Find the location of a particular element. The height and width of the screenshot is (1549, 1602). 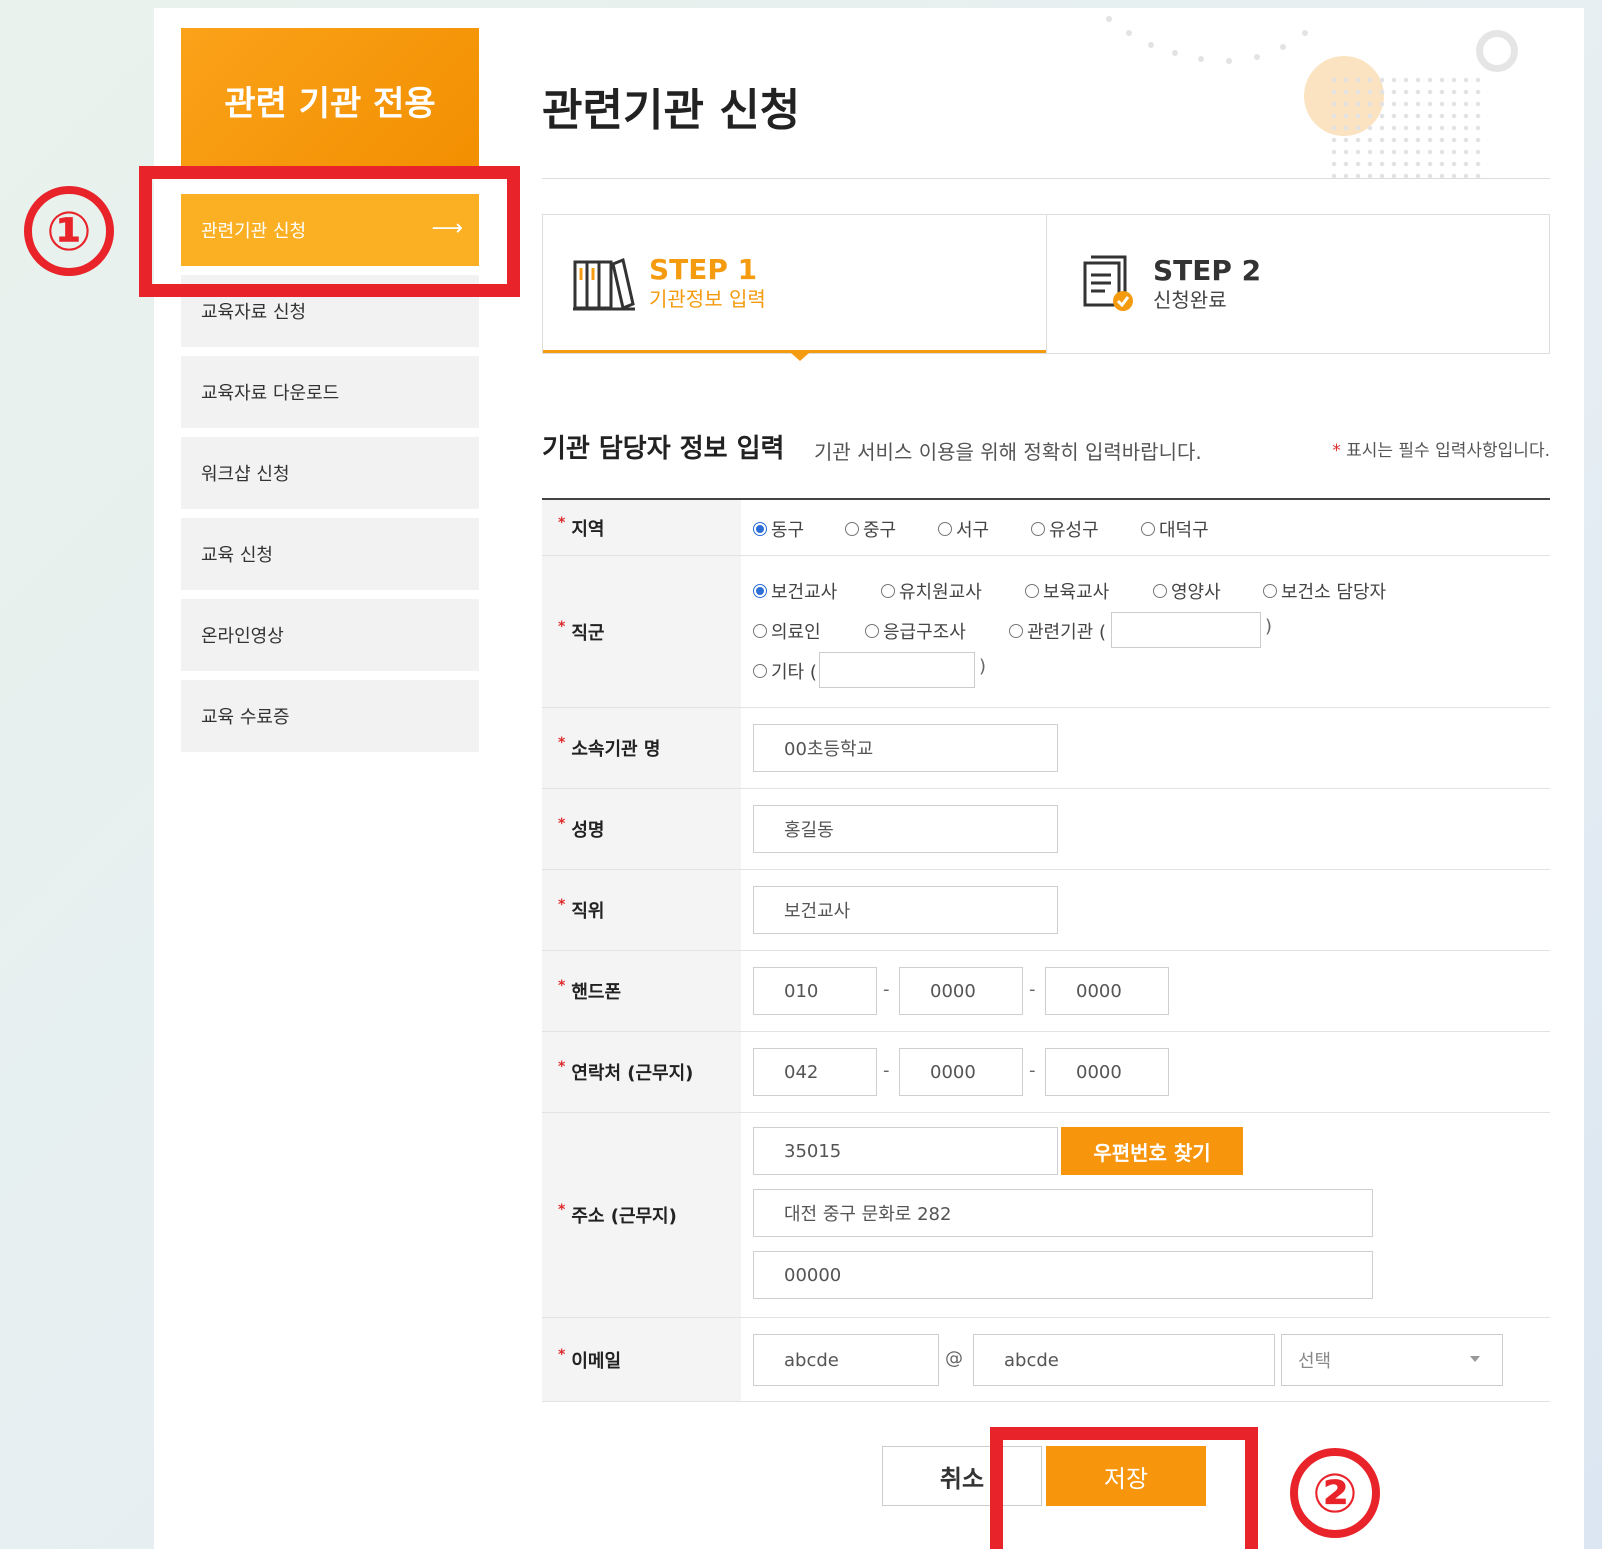

radio-region-daedeokgu: 대덕구 is located at coordinates (1175, 529).